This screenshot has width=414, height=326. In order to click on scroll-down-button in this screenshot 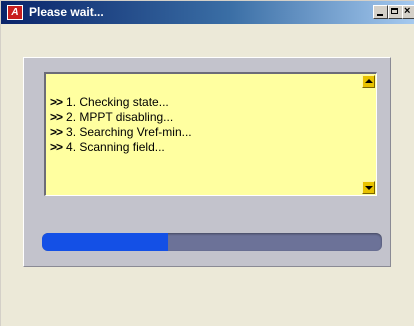, I will do `click(368, 187)`.